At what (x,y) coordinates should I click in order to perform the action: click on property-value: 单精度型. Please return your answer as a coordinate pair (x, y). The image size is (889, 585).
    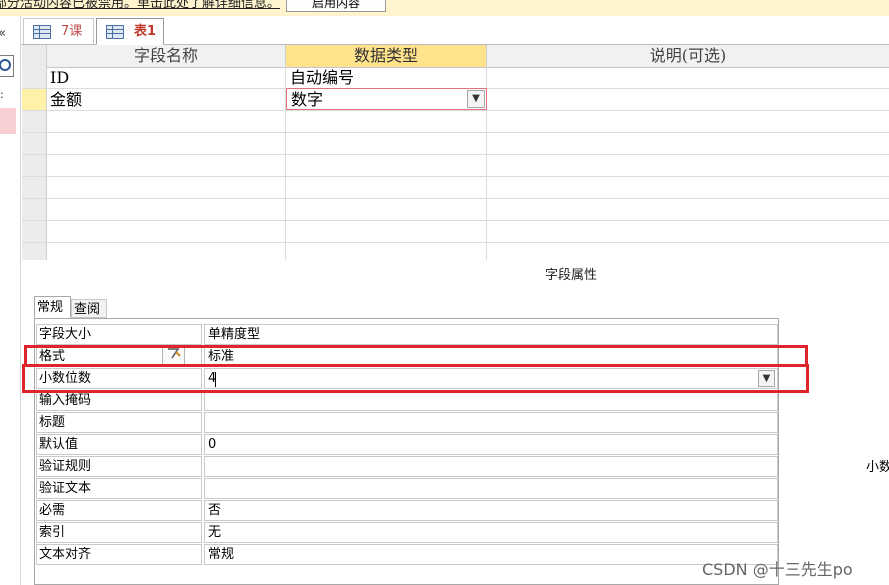
    Looking at the image, I should click on (491, 334).